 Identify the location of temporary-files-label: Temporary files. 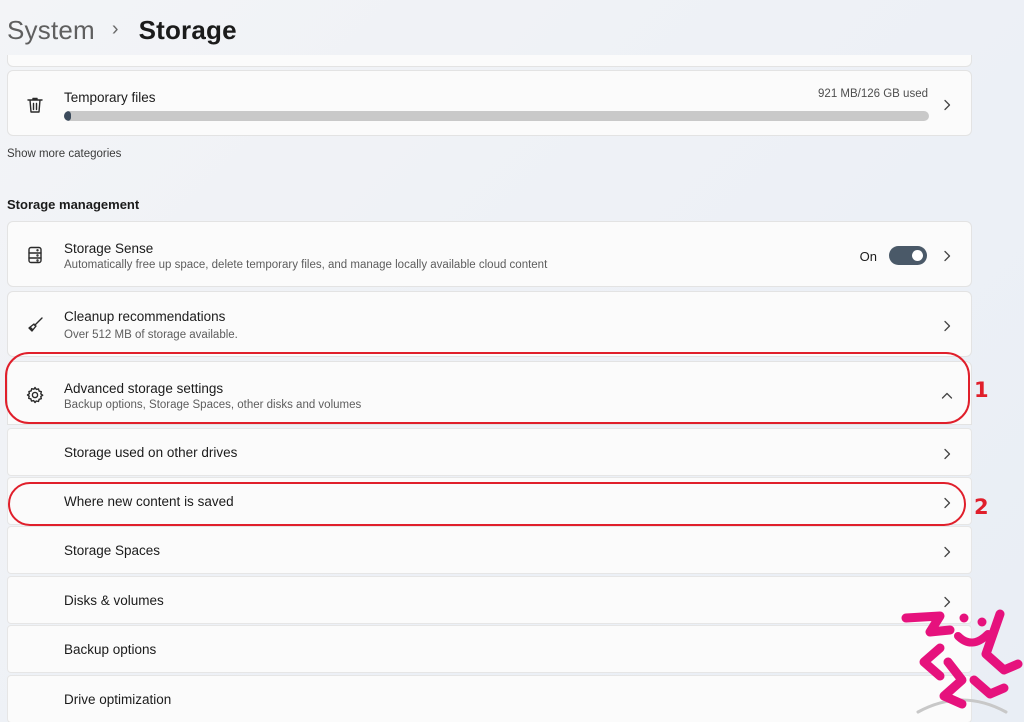
(110, 97).